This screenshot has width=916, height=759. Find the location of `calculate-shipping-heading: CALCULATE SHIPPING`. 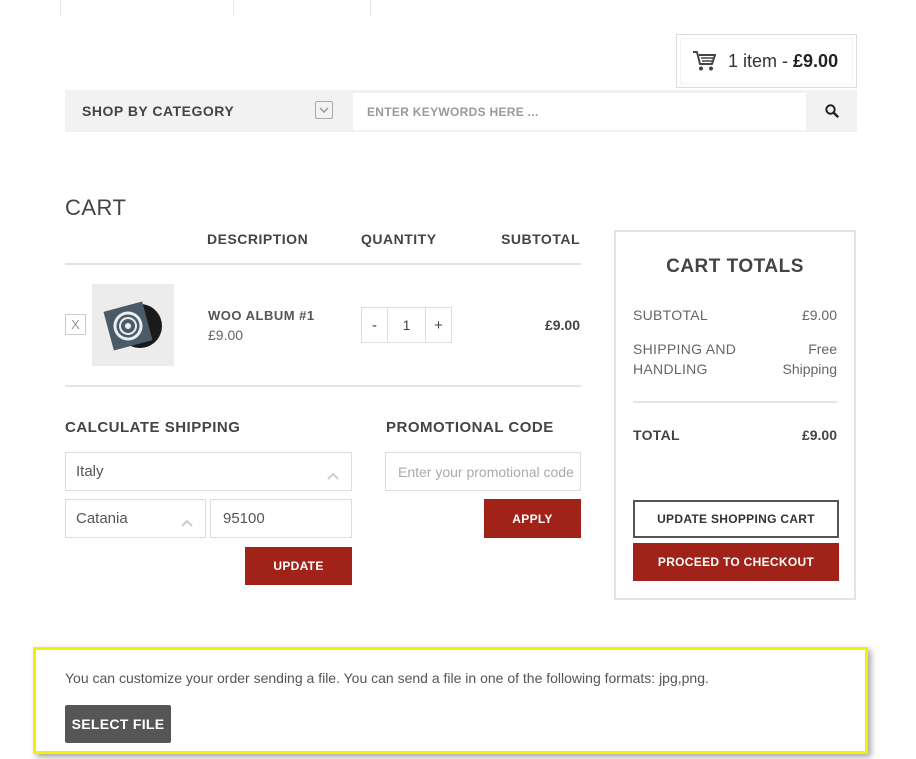

calculate-shipping-heading: CALCULATE SHIPPING is located at coordinates (153, 427).